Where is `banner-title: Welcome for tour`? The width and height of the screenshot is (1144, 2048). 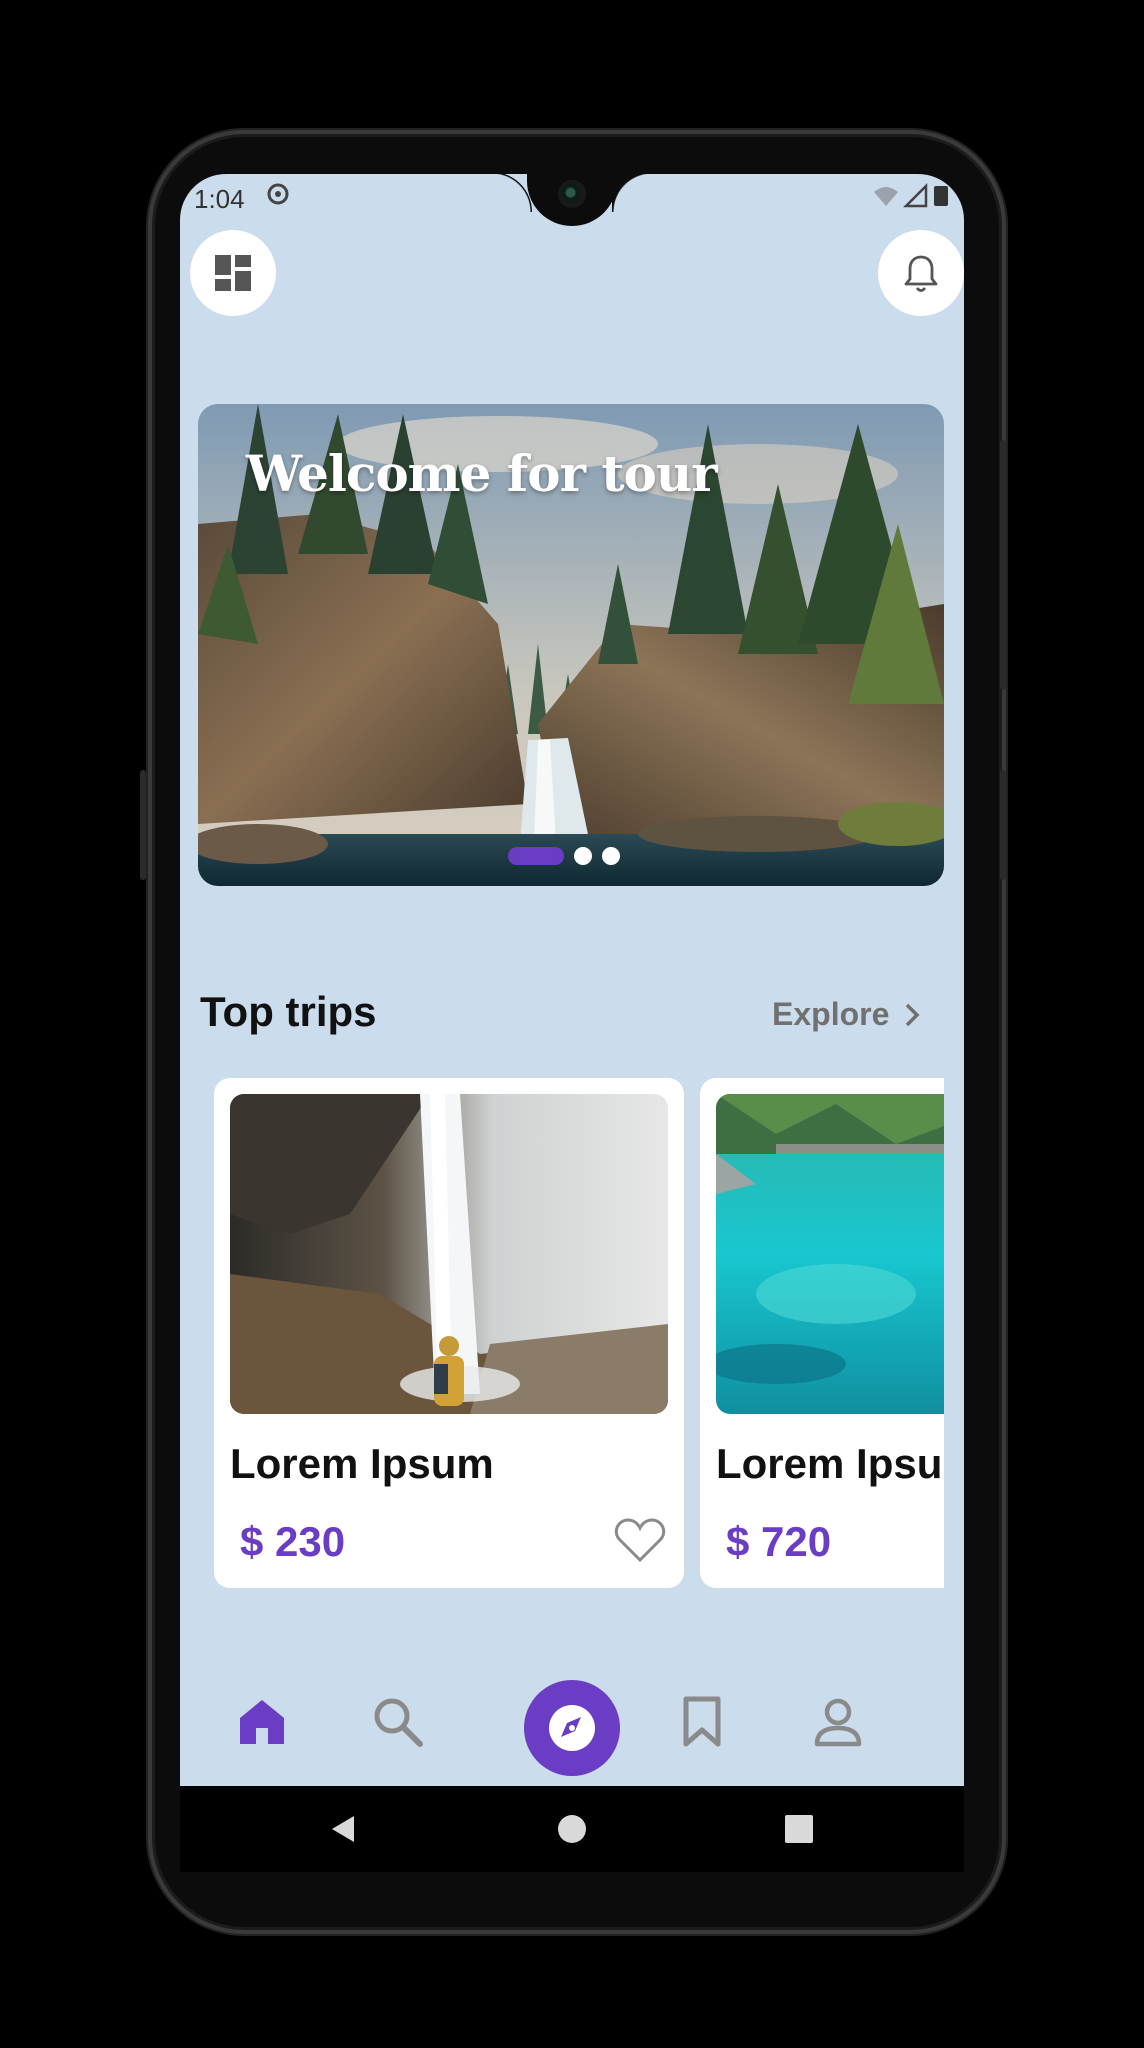 banner-title: Welcome for tour is located at coordinates (482, 473).